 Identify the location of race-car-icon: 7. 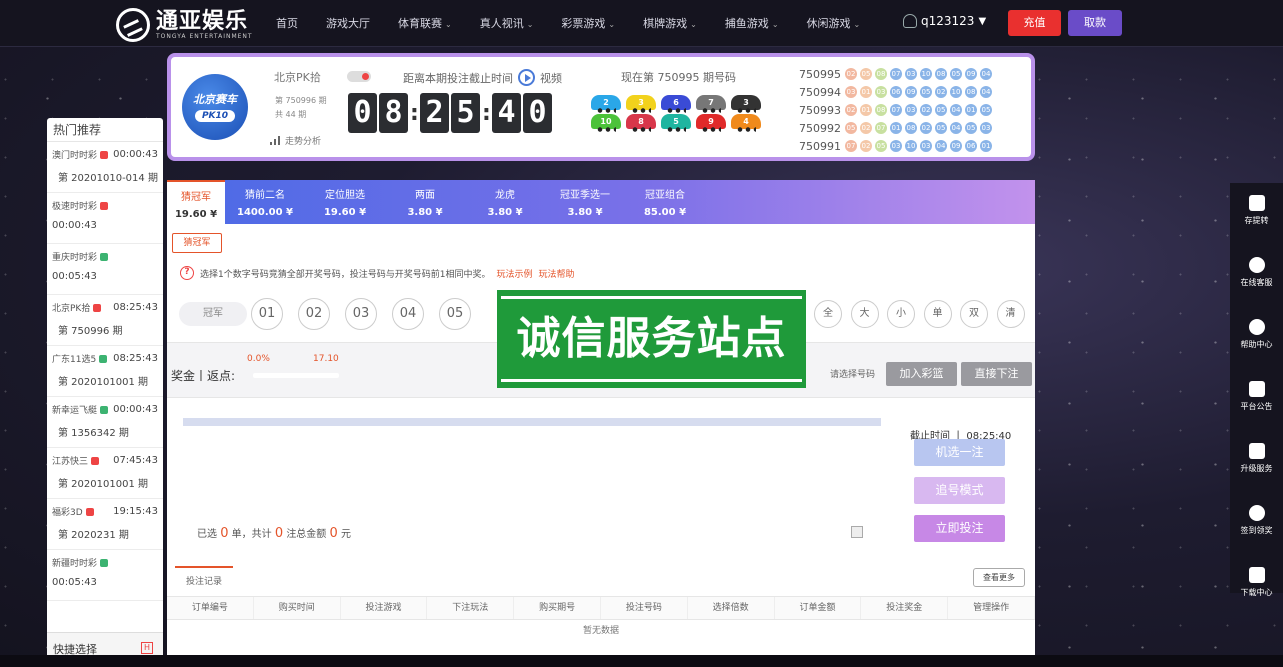
(711, 104).